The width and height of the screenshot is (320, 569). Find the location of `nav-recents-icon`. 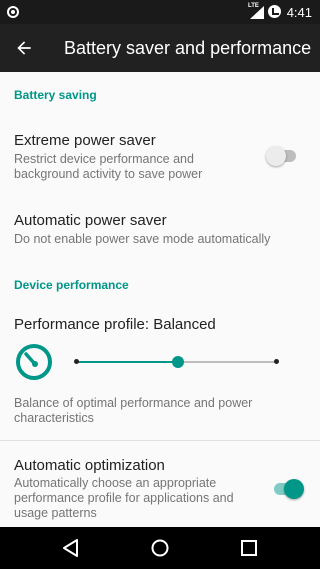

nav-recents-icon is located at coordinates (249, 548).